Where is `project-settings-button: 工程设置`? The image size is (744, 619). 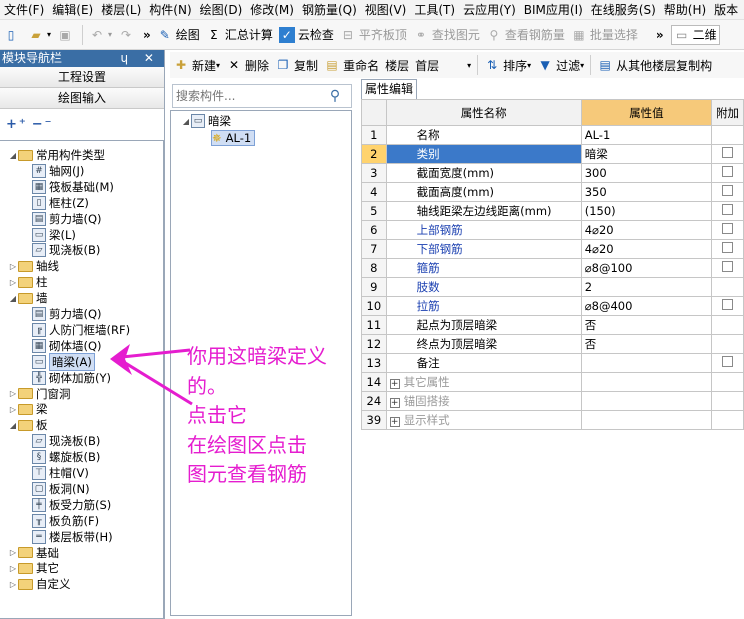 project-settings-button: 工程设置 is located at coordinates (82, 77).